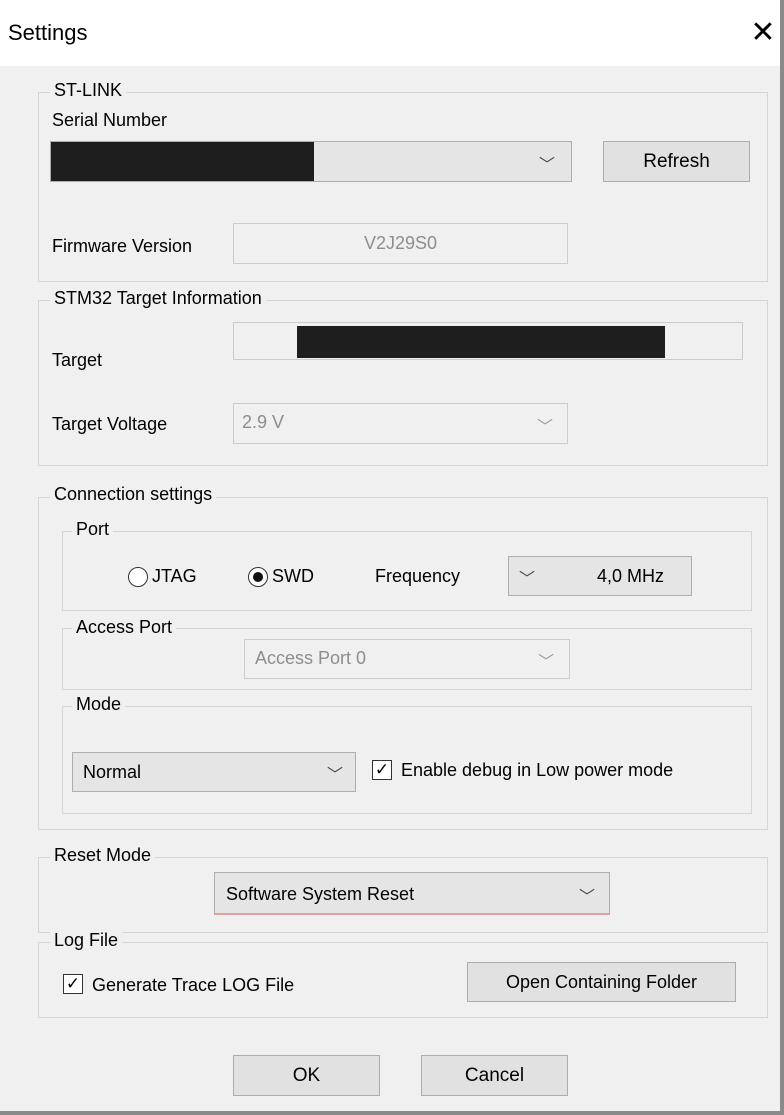  I want to click on target-redacted, so click(481, 342).